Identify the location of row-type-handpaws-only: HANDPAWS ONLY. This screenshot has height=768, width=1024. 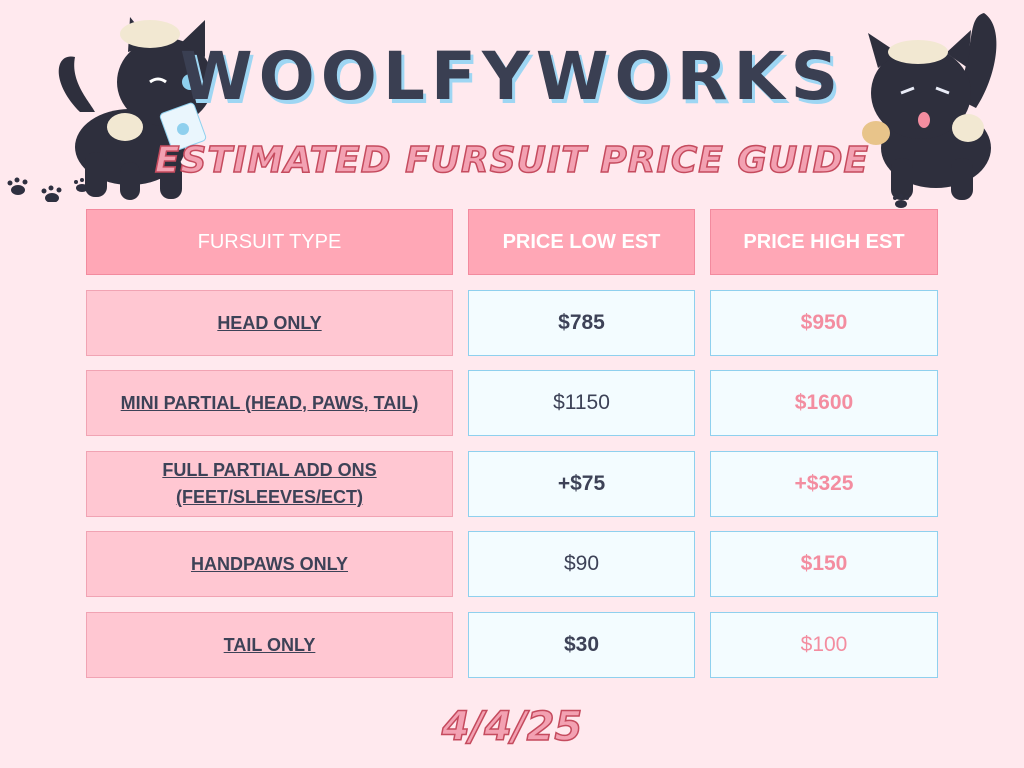
(269, 564).